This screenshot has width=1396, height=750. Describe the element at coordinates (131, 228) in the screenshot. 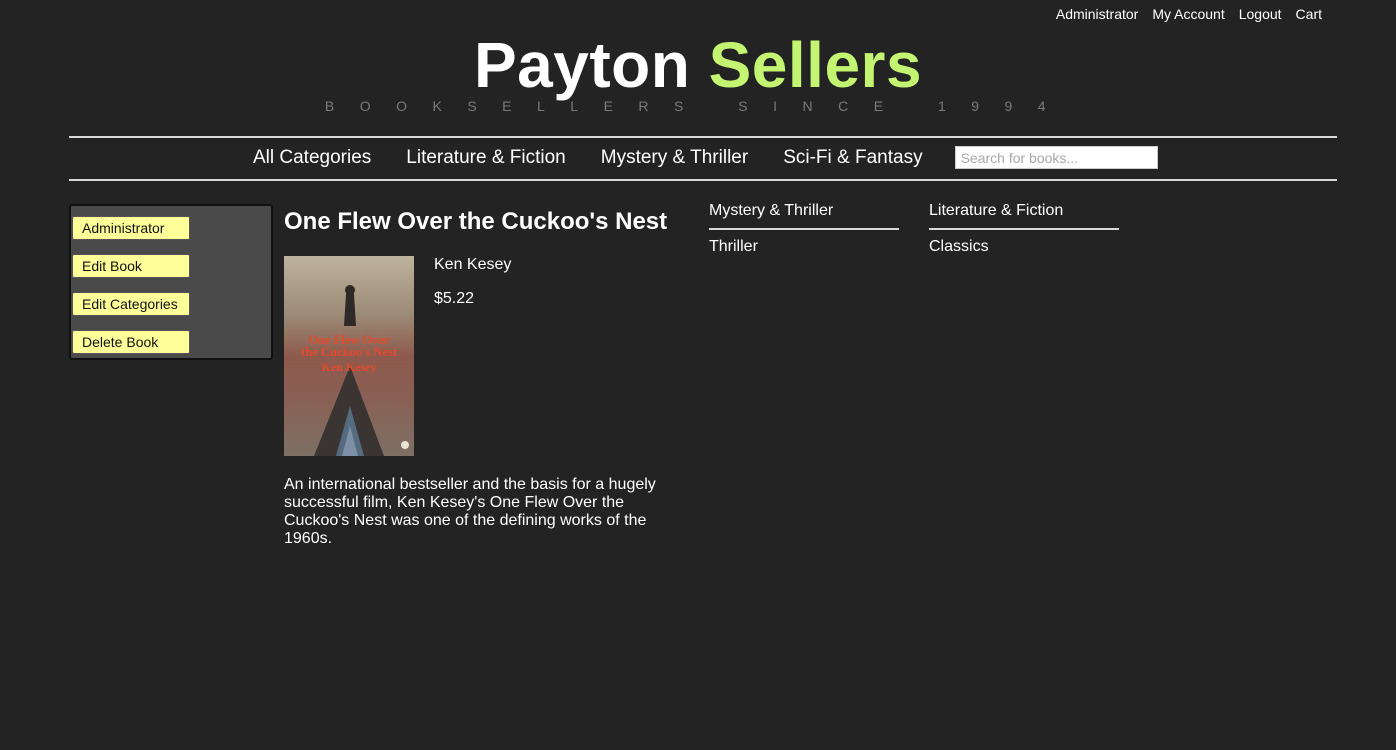

I see `administrator-button: Administrator` at that location.